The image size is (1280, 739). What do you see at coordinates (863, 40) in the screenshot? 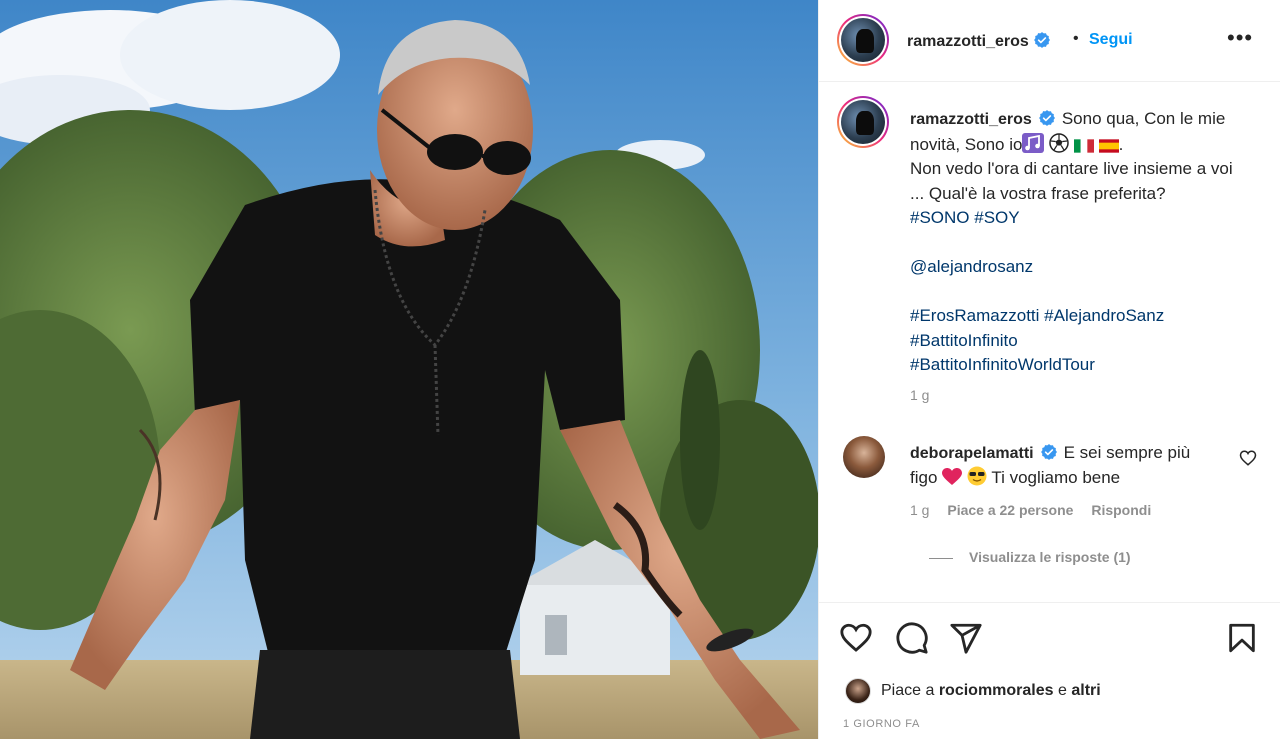
I see `author-avatar` at bounding box center [863, 40].